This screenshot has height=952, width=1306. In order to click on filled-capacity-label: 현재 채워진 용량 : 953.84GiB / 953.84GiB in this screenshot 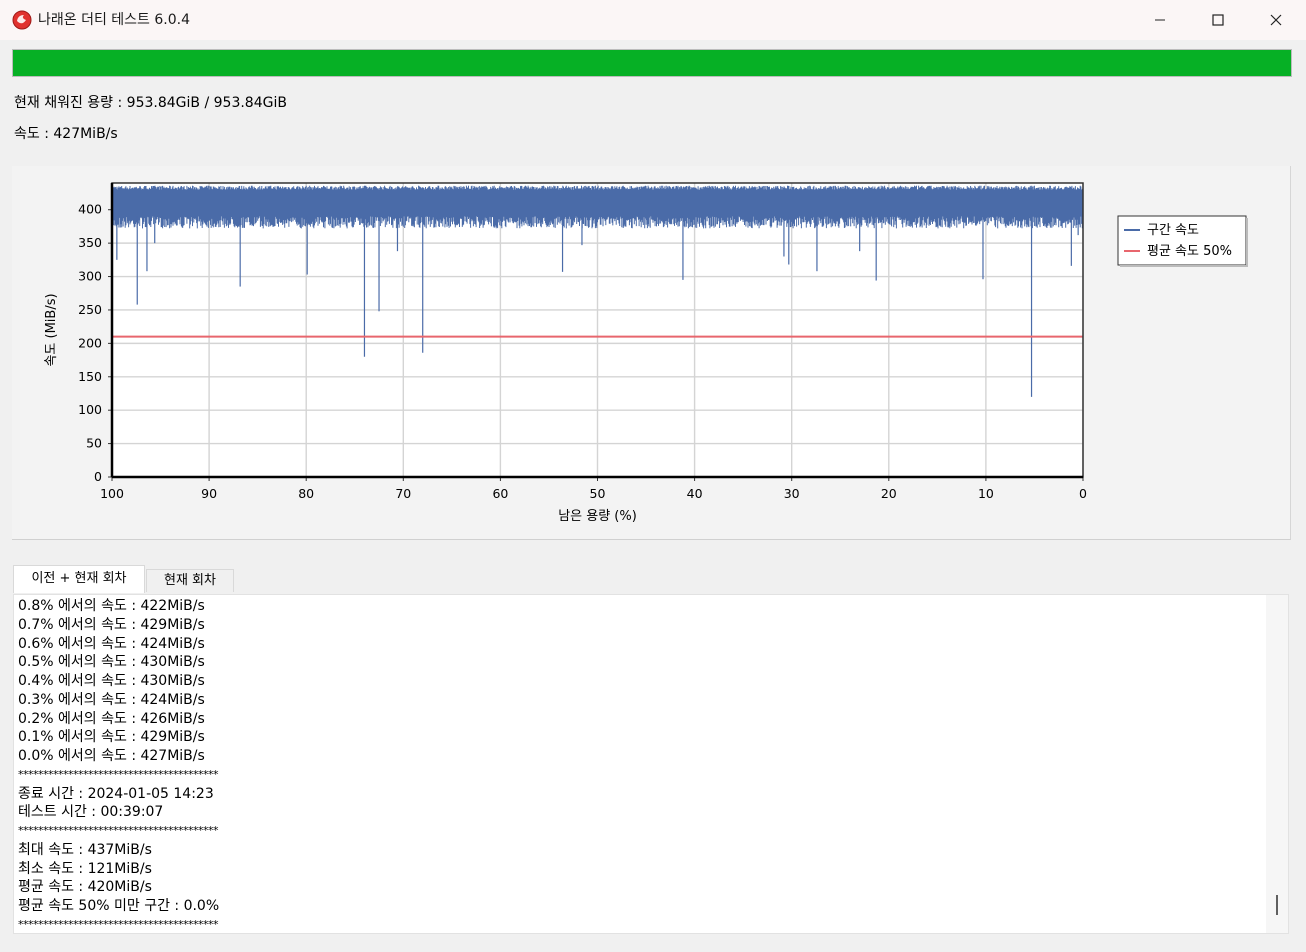, I will do `click(150, 103)`.